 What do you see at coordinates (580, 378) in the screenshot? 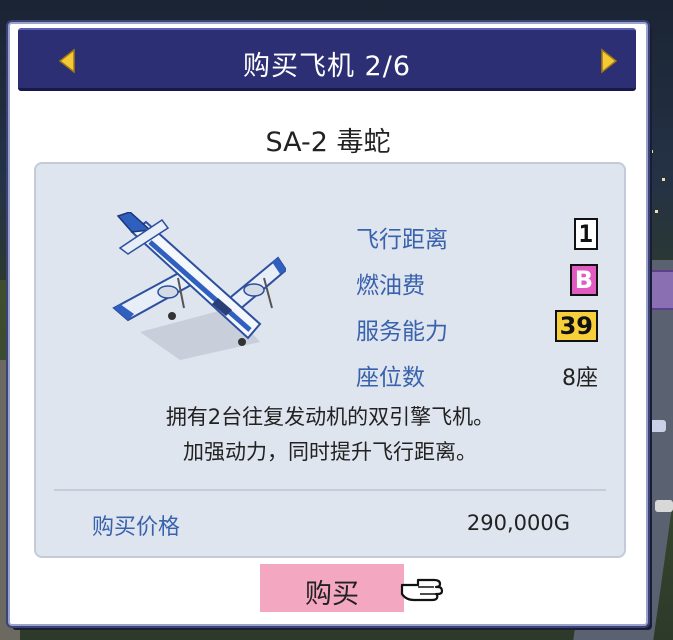
I see `stat-value-seats: 8座` at bounding box center [580, 378].